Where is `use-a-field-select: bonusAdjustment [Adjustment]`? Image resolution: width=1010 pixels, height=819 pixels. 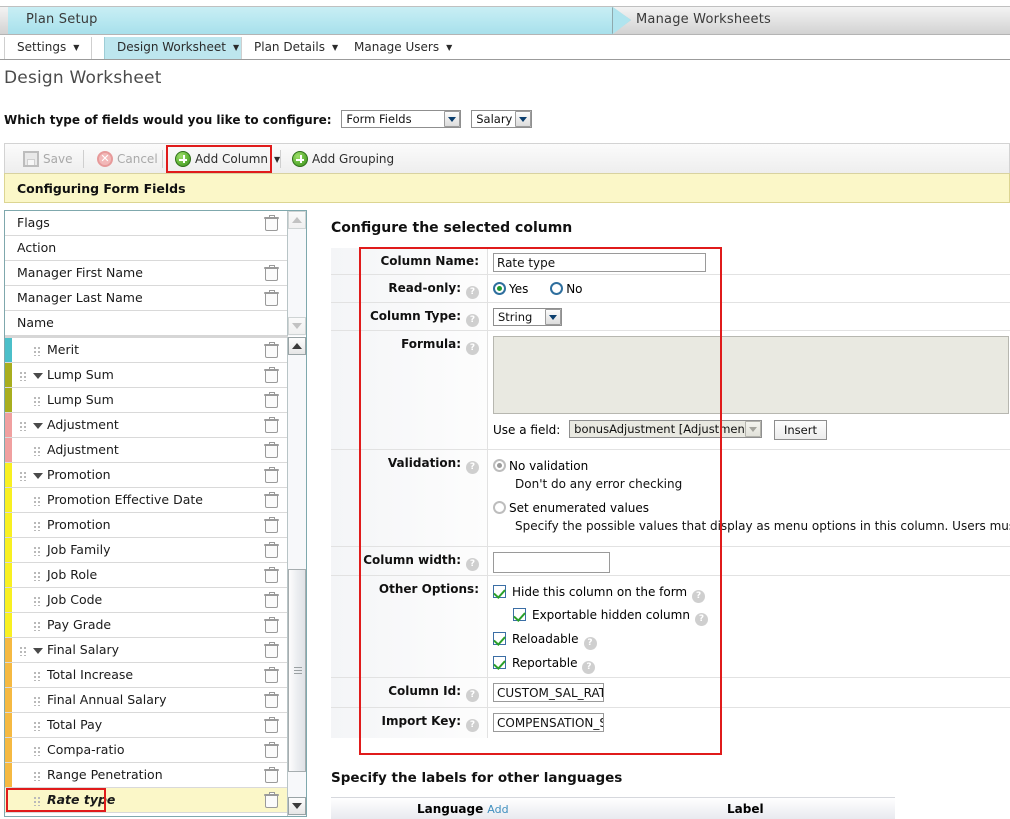
use-a-field-select: bonusAdjustment [Adjustment] is located at coordinates (666, 430).